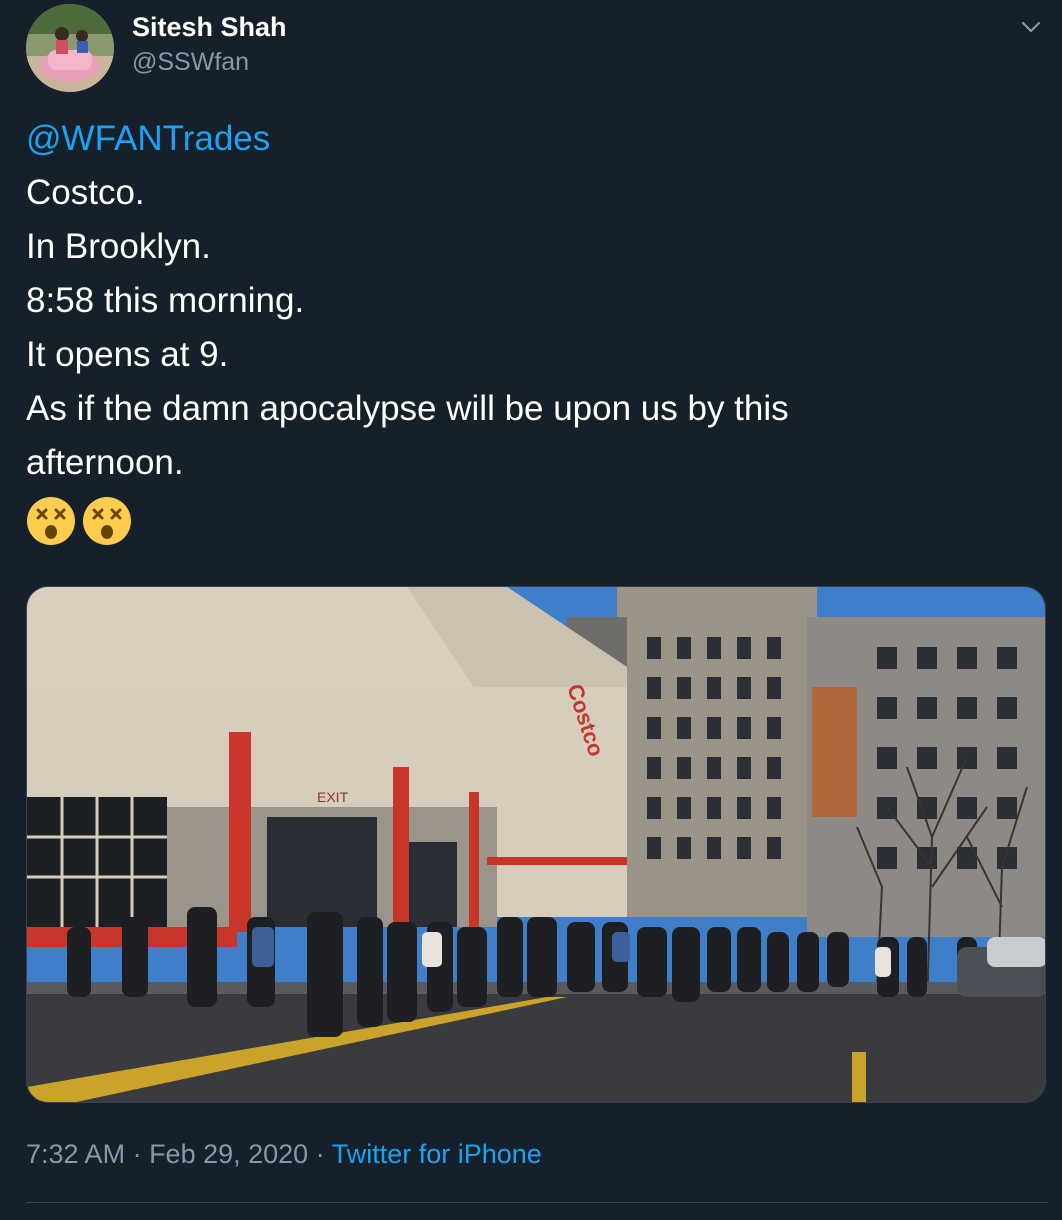  What do you see at coordinates (190, 62) in the screenshot?
I see `author-handle: @SSWfan` at bounding box center [190, 62].